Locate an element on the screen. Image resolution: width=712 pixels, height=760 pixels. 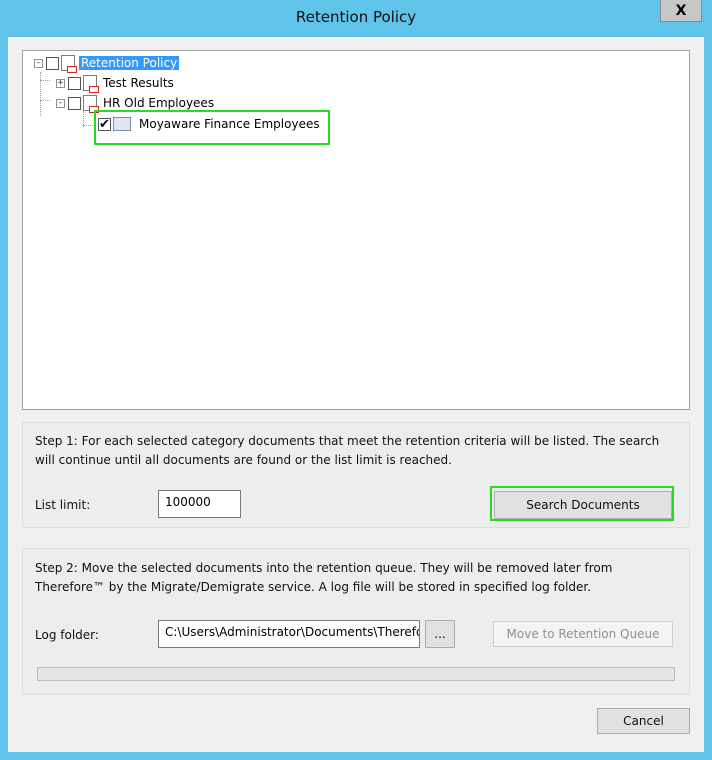
tree-checkbox-checked: ✔ is located at coordinates (104, 124).